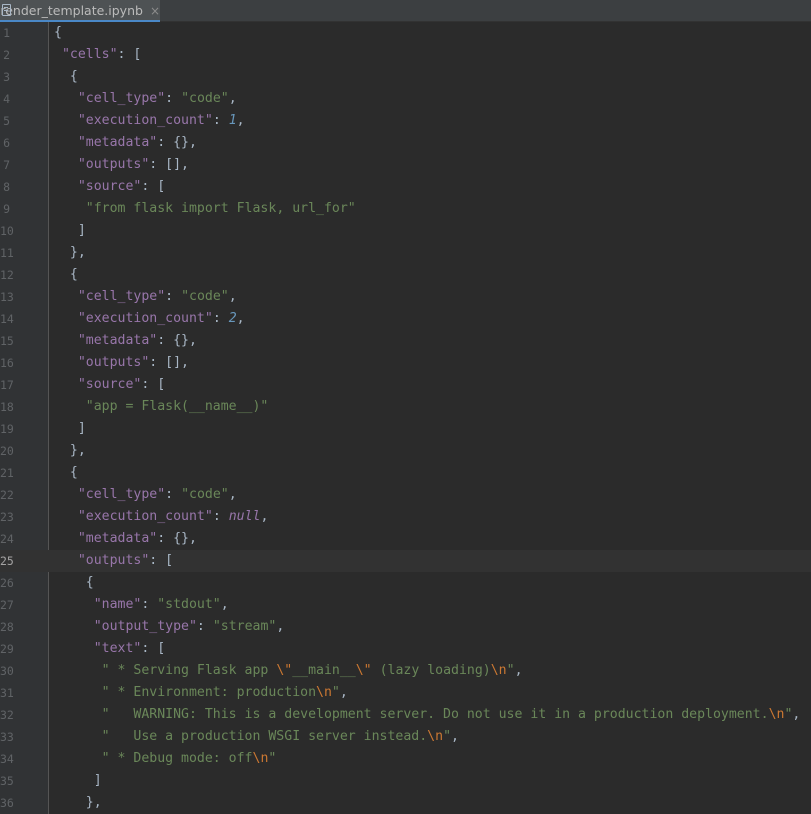 The image size is (811, 814). I want to click on code-line: 12 {, so click(405, 275).